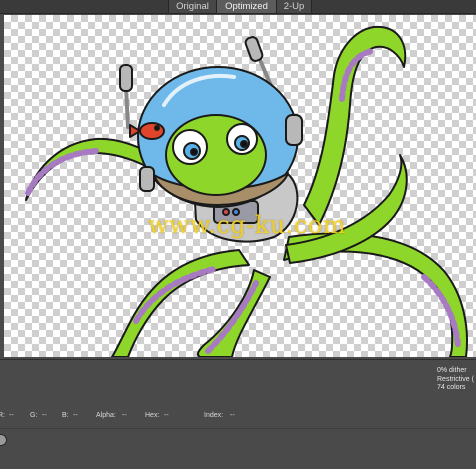 This screenshot has width=476, height=469. I want to click on palette-info: Restrictive (, so click(455, 379).